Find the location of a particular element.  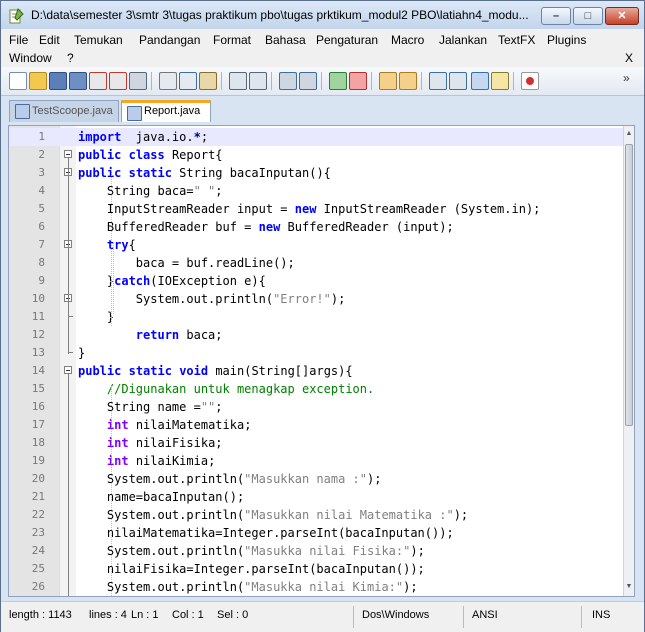

zoom-out-icon is located at coordinates (358, 81).